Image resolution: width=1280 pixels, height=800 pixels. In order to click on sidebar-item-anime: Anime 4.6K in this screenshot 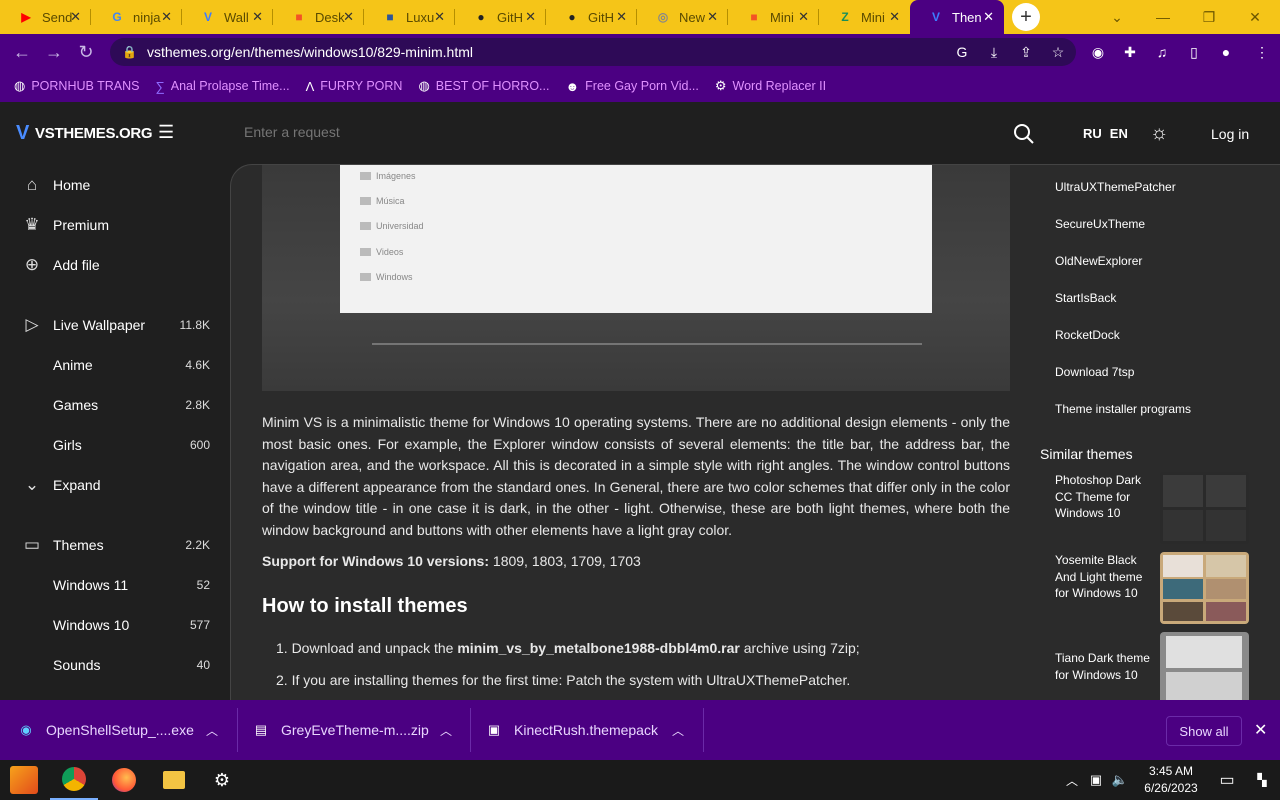, I will do `click(115, 365)`.